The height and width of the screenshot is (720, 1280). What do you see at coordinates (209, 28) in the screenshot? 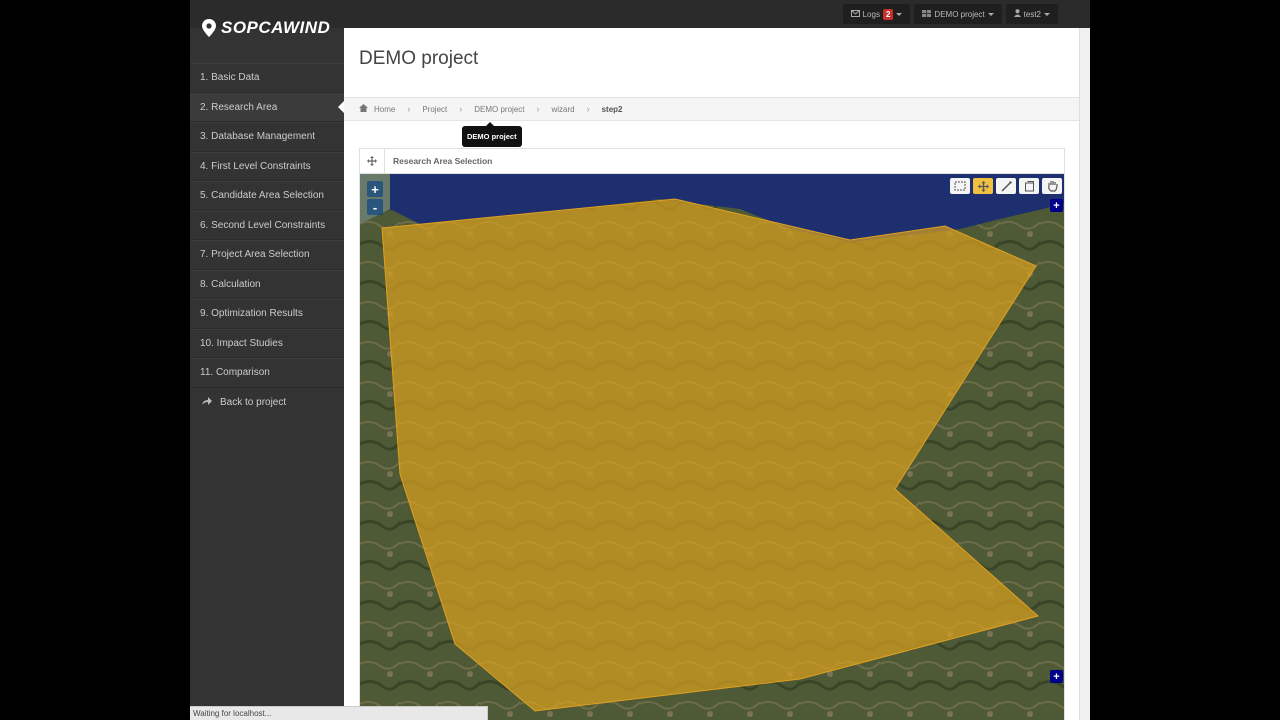
I see `map-pin-icon` at bounding box center [209, 28].